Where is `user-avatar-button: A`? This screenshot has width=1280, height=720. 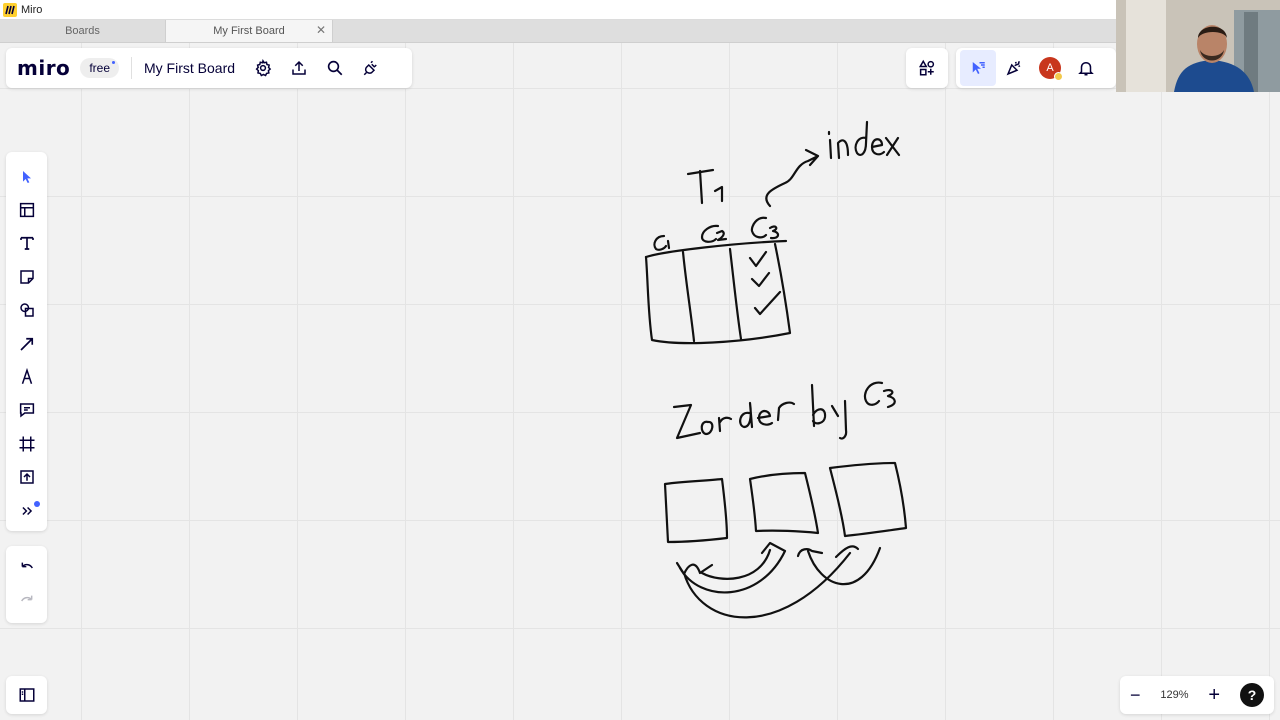
user-avatar-button: A is located at coordinates (1050, 68).